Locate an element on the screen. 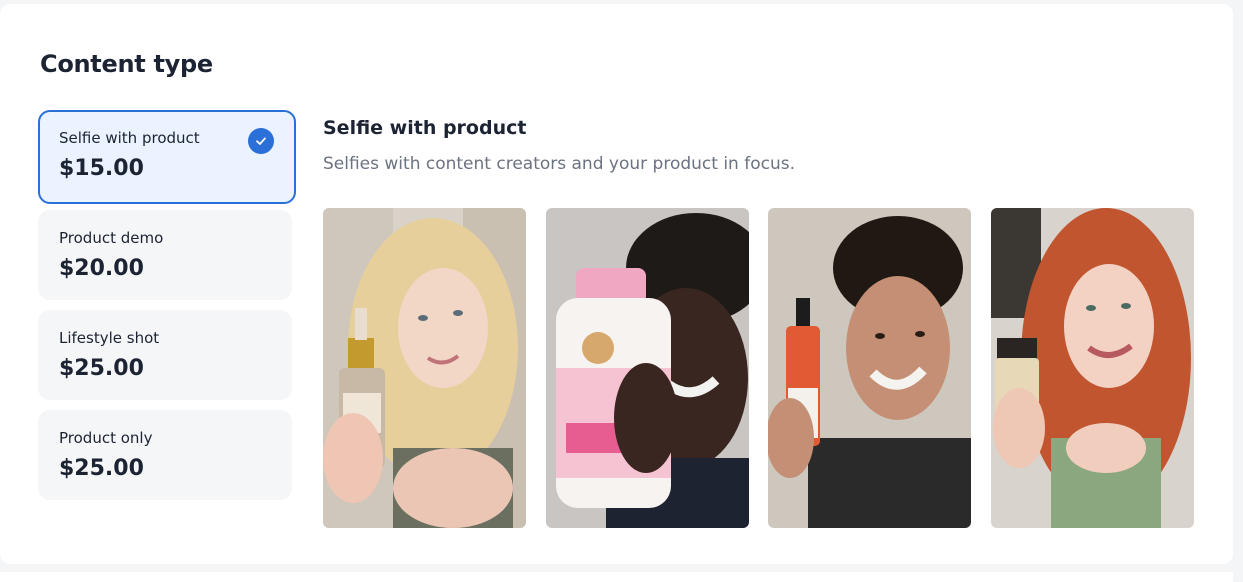 Image resolution: width=1243 pixels, height=582 pixels. option-label: Product only is located at coordinates (106, 438).